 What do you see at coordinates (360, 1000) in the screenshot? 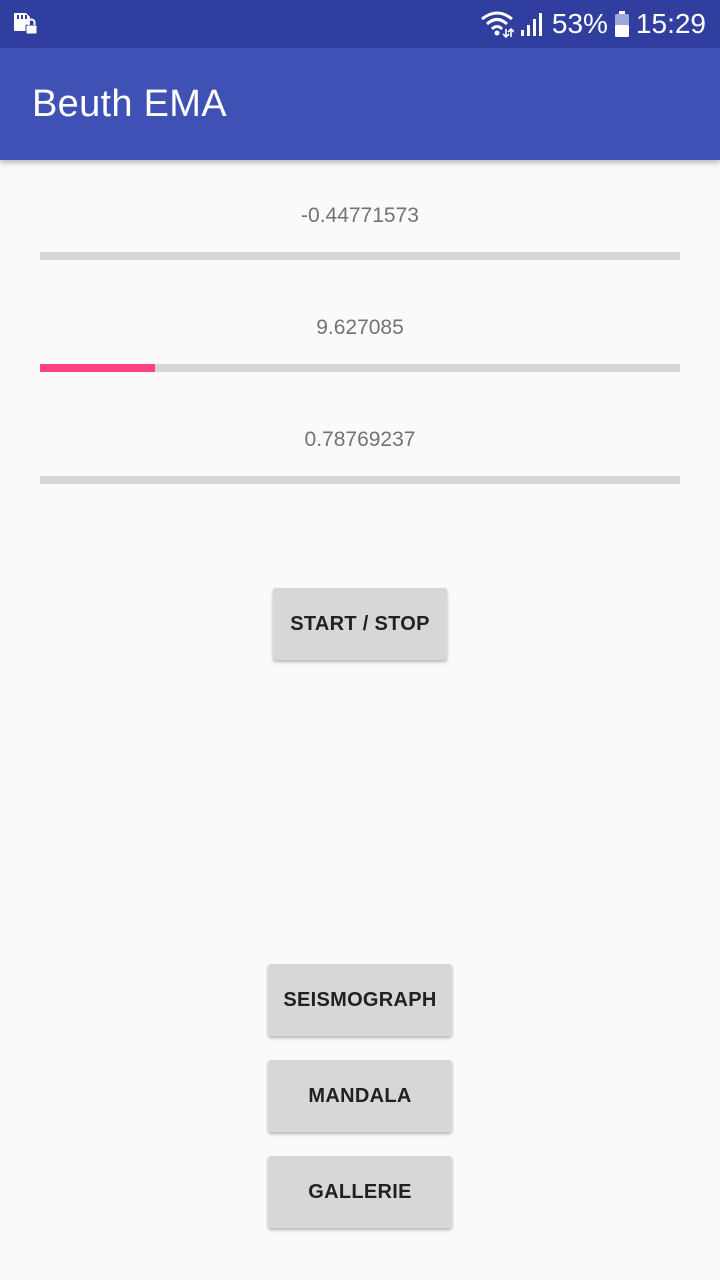
I see `seismograph-button: SEISMOGRAPH` at bounding box center [360, 1000].